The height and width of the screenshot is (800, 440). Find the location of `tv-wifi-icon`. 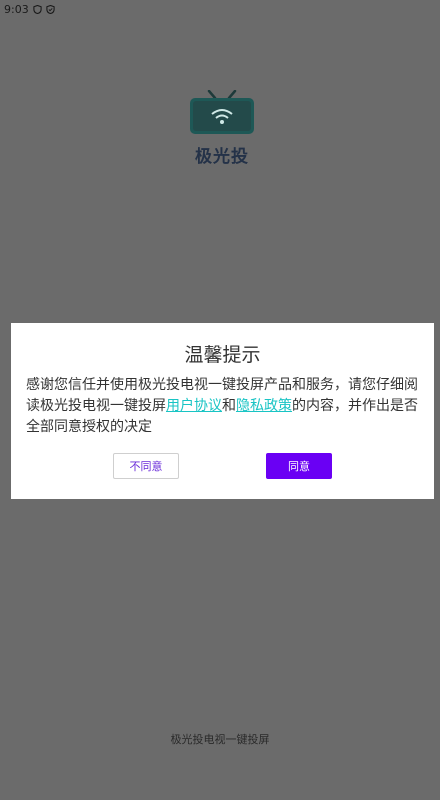

tv-wifi-icon is located at coordinates (222, 112).